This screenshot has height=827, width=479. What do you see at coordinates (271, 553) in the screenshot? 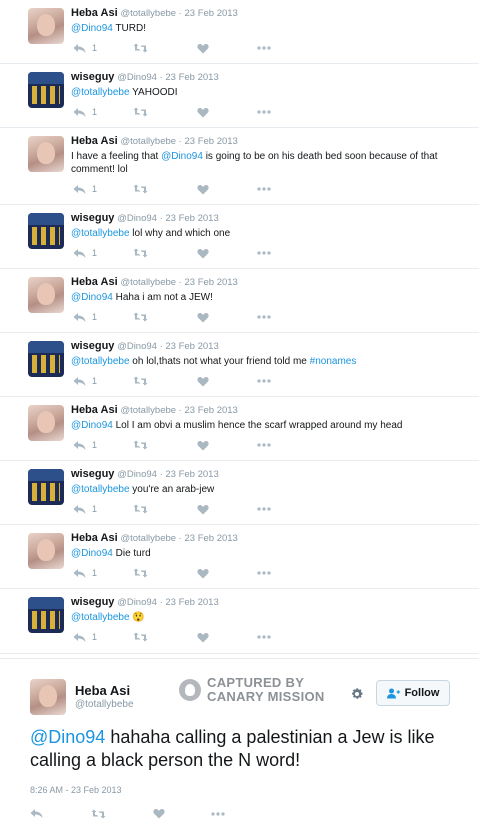
I see `tweet-text: @Dino94 Die turd` at bounding box center [271, 553].